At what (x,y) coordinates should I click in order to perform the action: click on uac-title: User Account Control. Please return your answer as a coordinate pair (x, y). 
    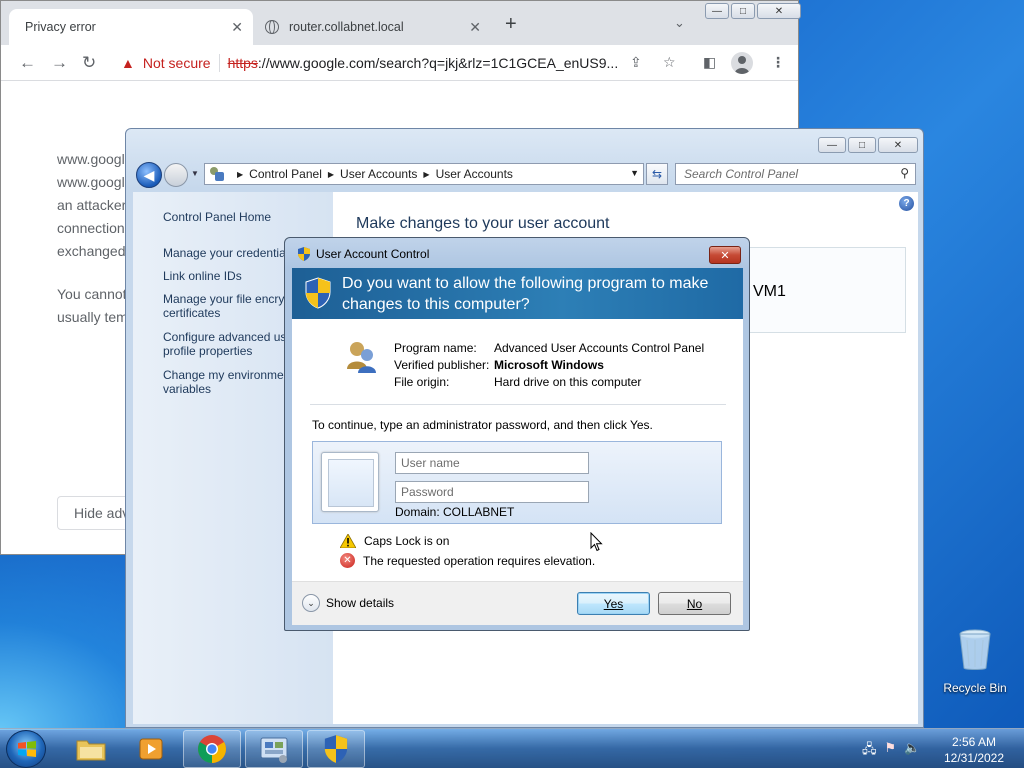
    Looking at the image, I should click on (373, 254).